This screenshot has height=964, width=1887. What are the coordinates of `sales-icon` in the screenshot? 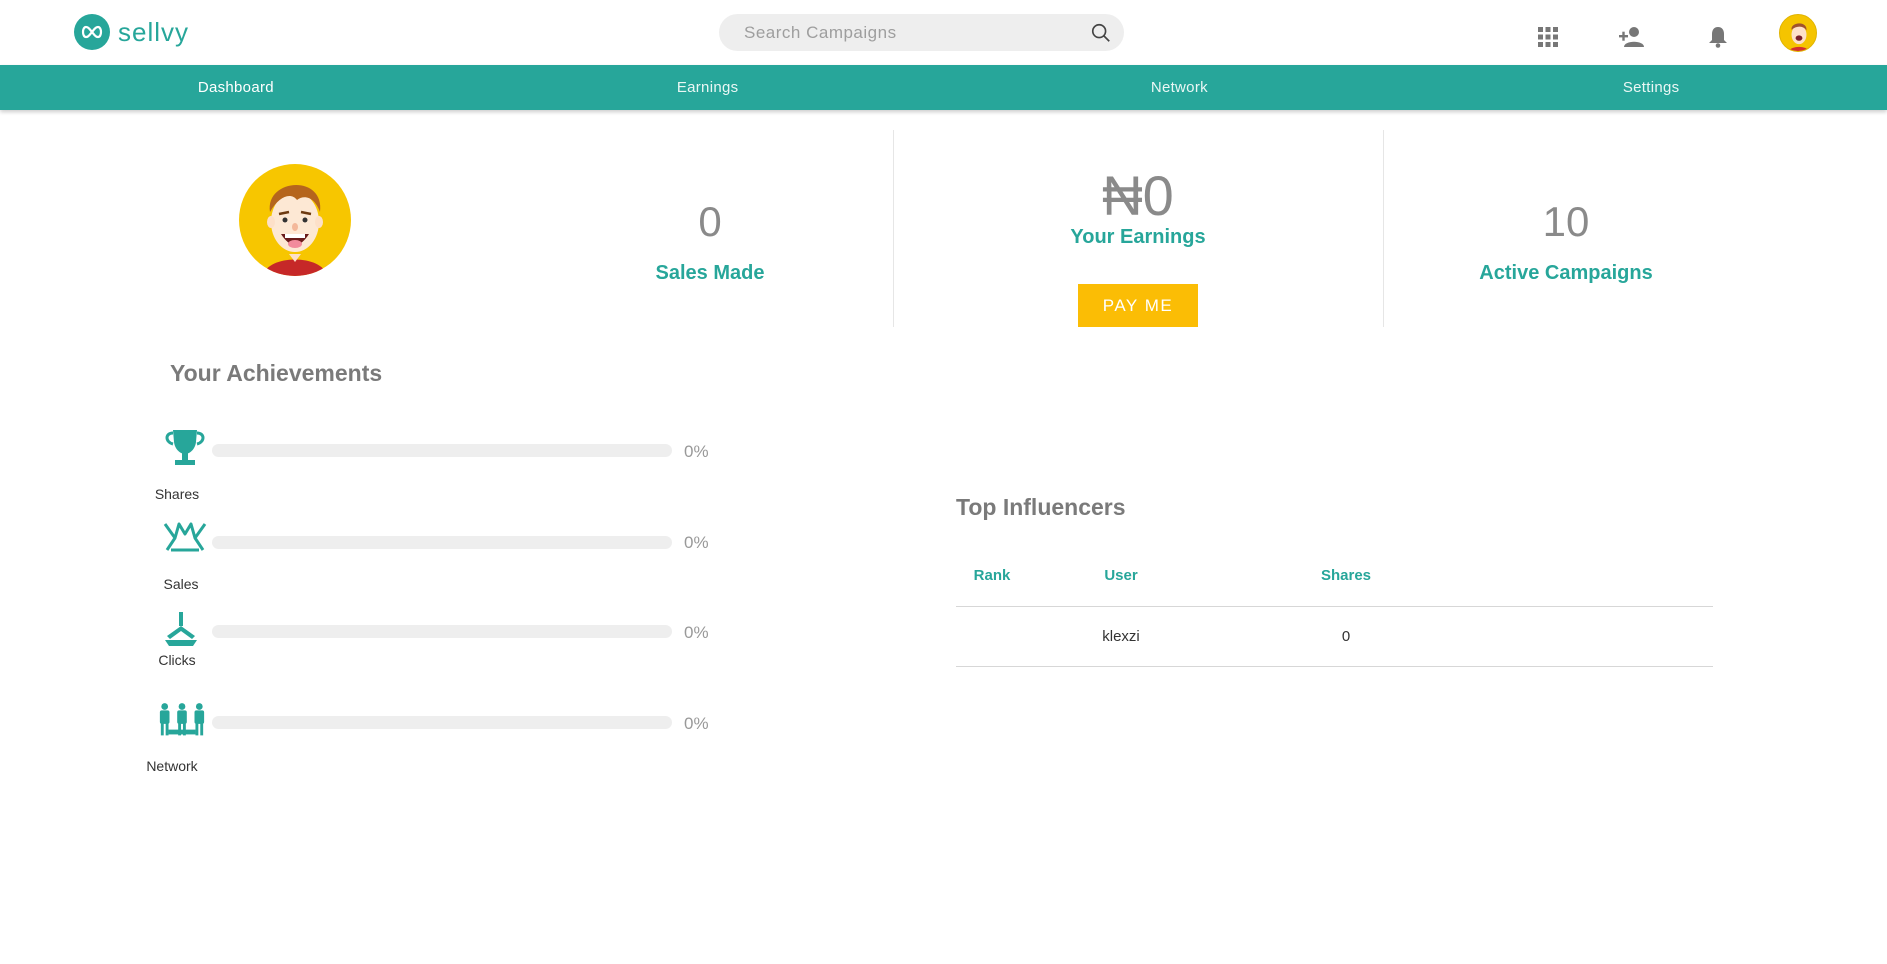 It's located at (185, 540).